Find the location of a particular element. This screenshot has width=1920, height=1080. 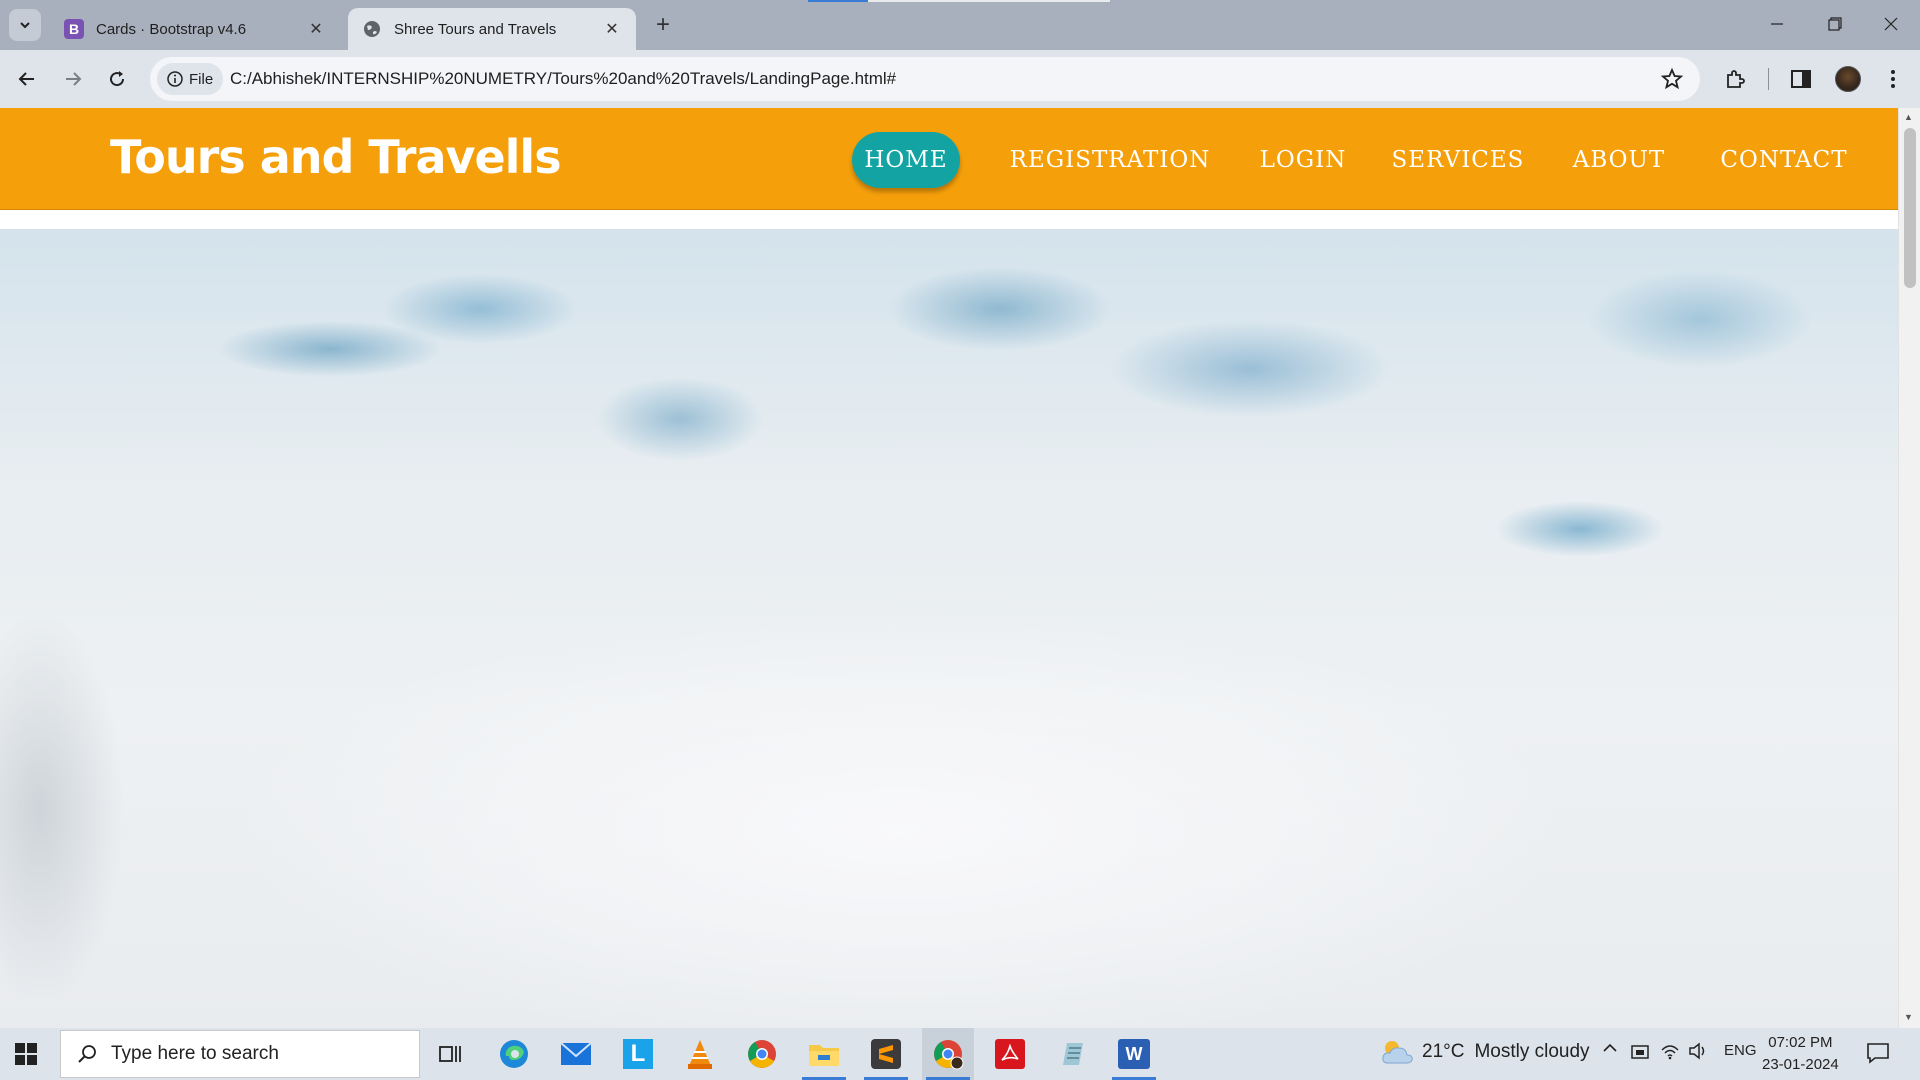

page-scrollbar: ▲ ▼ is located at coordinates (1909, 568).